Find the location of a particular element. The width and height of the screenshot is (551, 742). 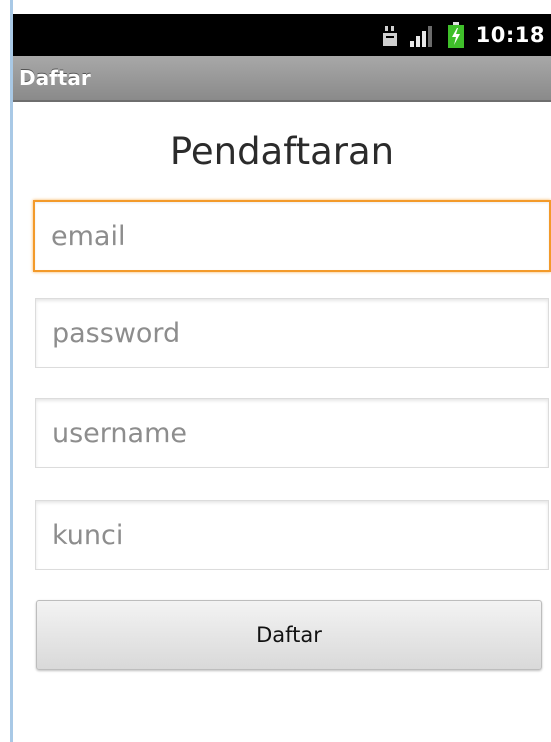

password-input is located at coordinates (300, 333).